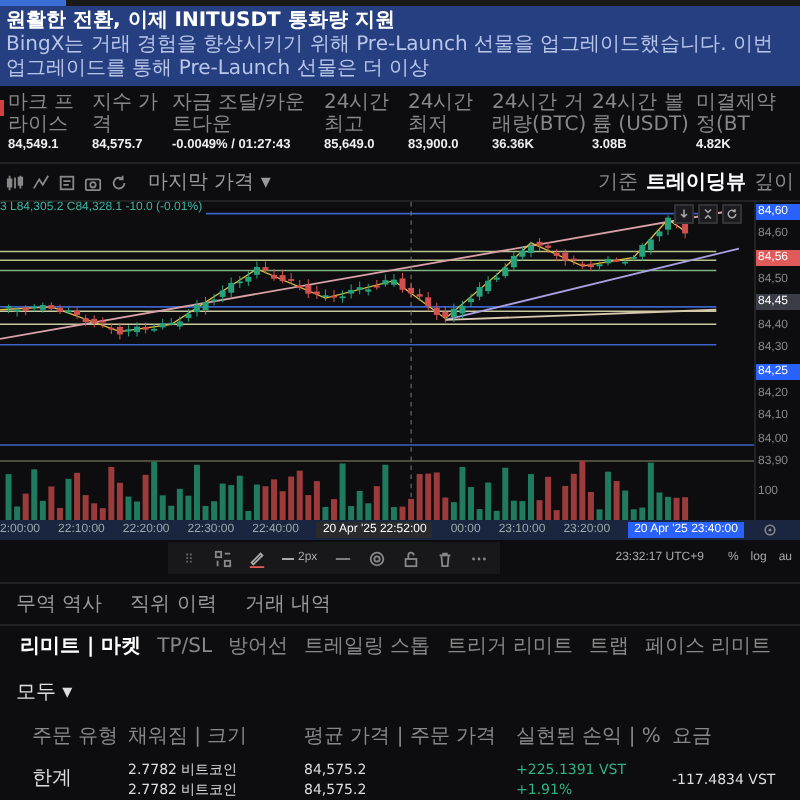  What do you see at coordinates (401, 737) in the screenshot?
I see `column-header: 평균 가격 | 주문 가격` at bounding box center [401, 737].